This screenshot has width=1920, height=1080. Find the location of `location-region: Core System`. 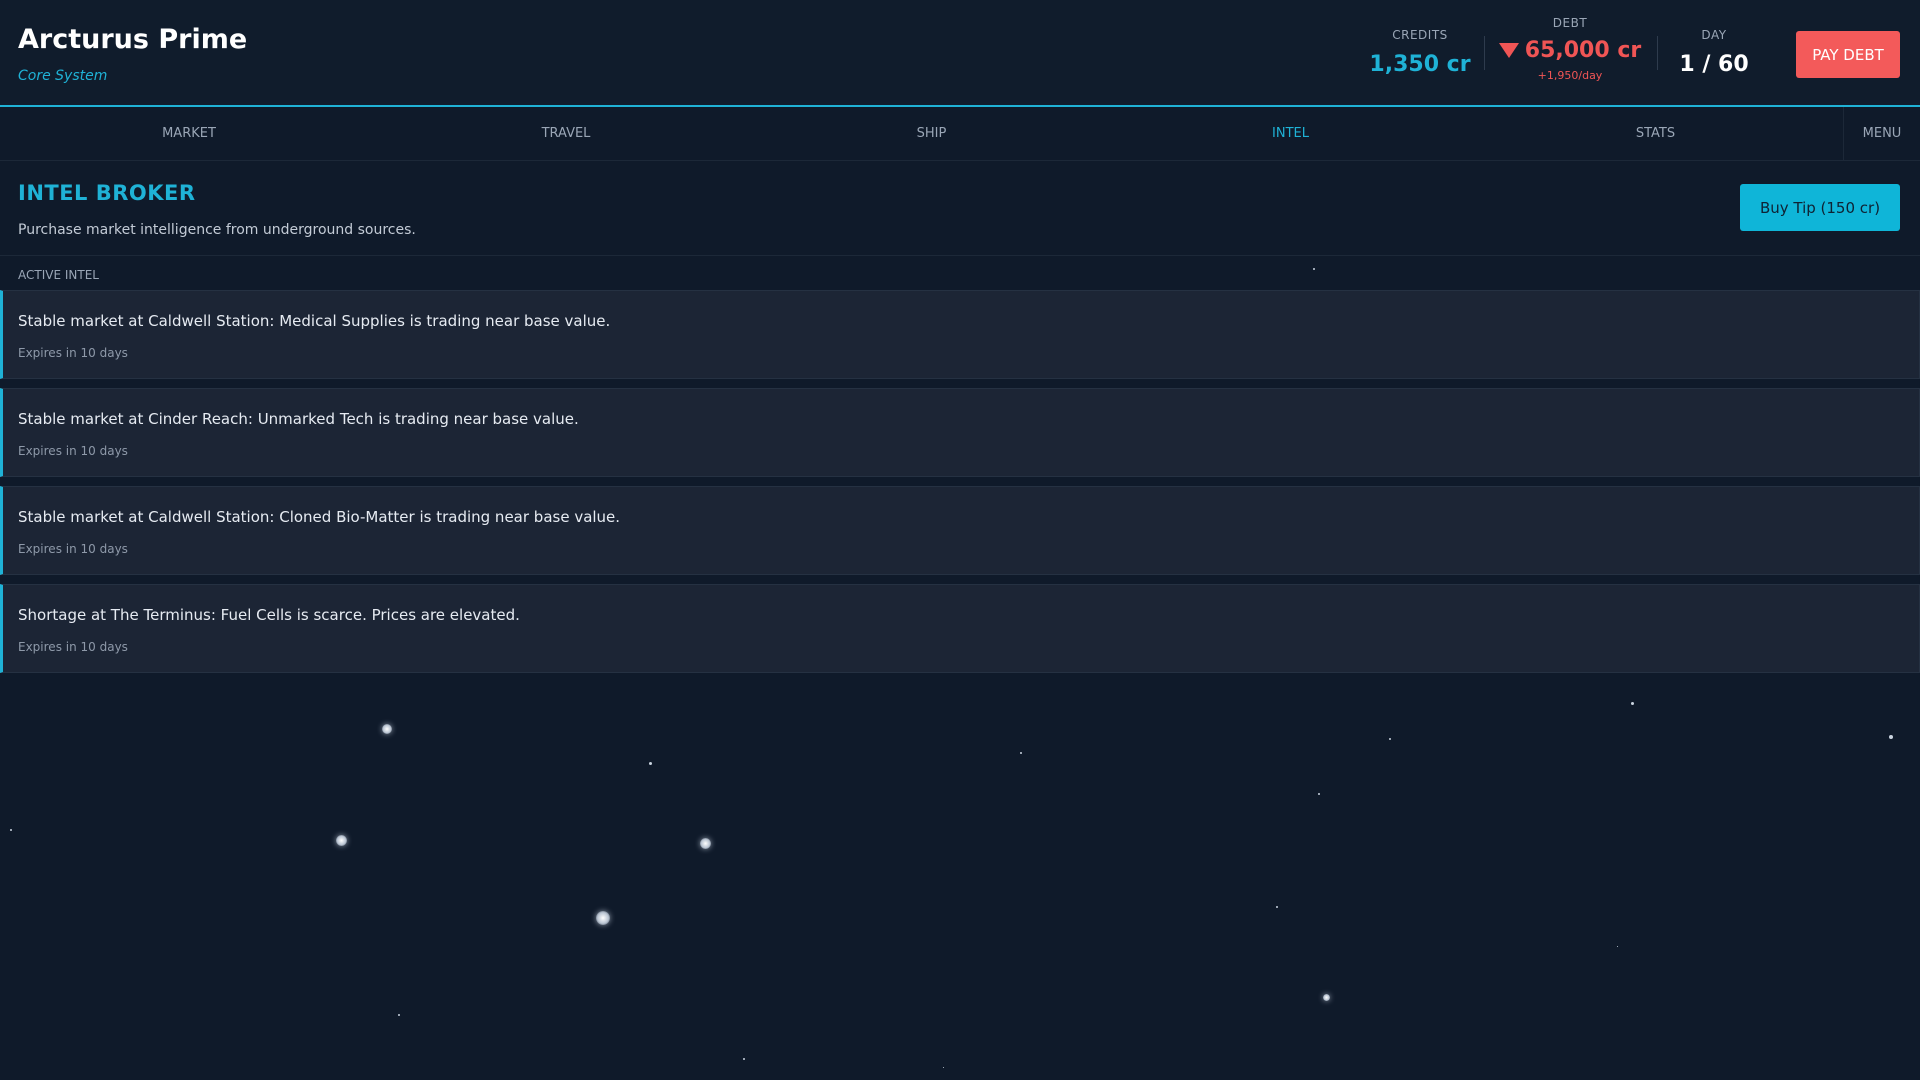

location-region: Core System is located at coordinates (63, 76).